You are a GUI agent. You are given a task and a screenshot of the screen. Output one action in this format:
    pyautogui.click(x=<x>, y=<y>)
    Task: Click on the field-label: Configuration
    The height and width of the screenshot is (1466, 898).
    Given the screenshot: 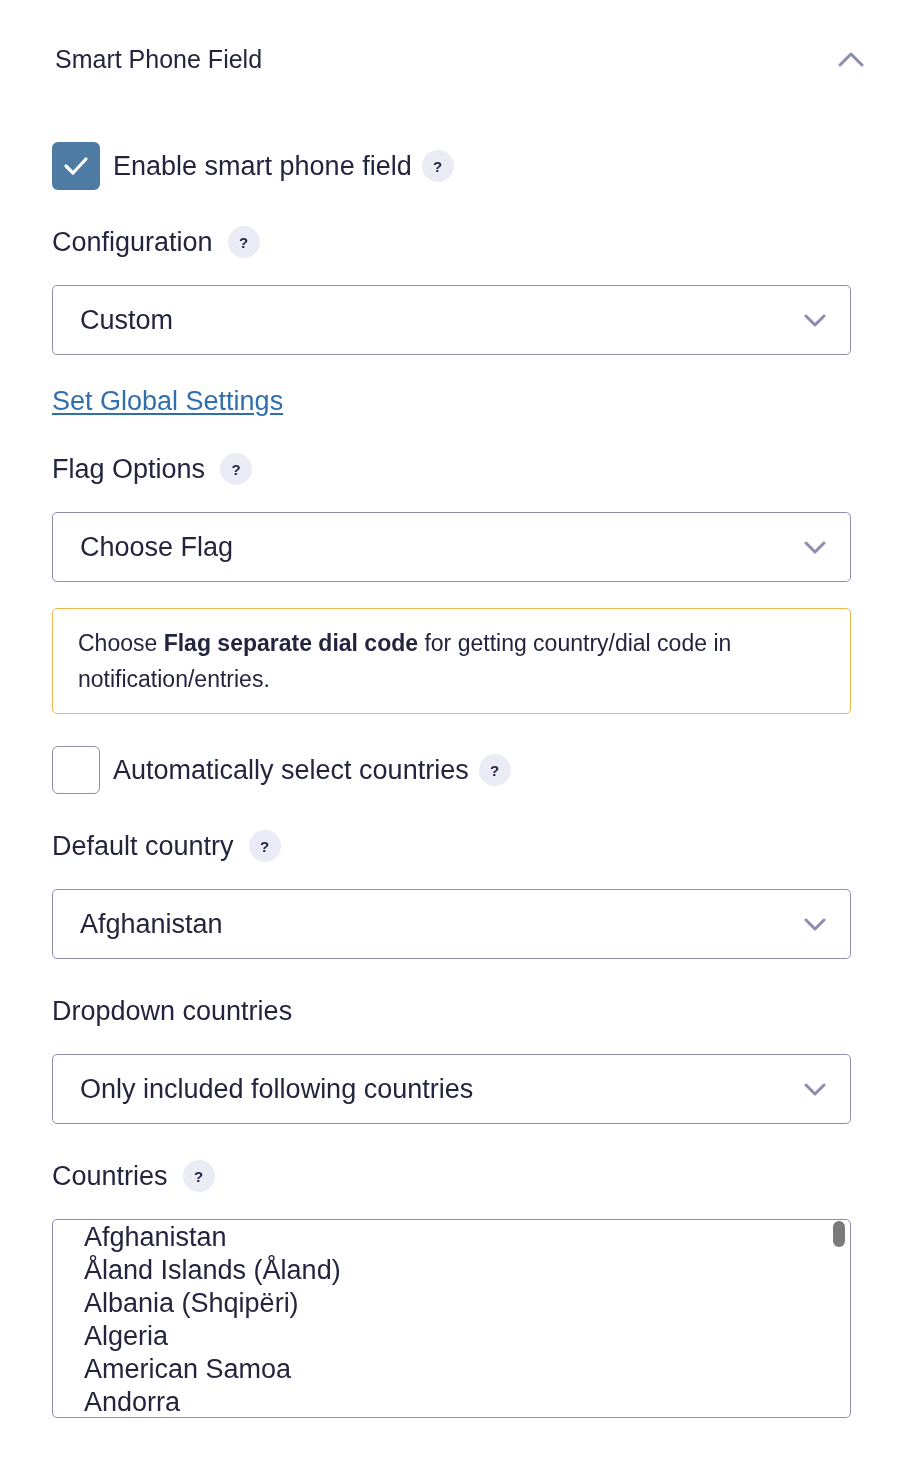 What is the action you would take?
    pyautogui.click(x=132, y=242)
    